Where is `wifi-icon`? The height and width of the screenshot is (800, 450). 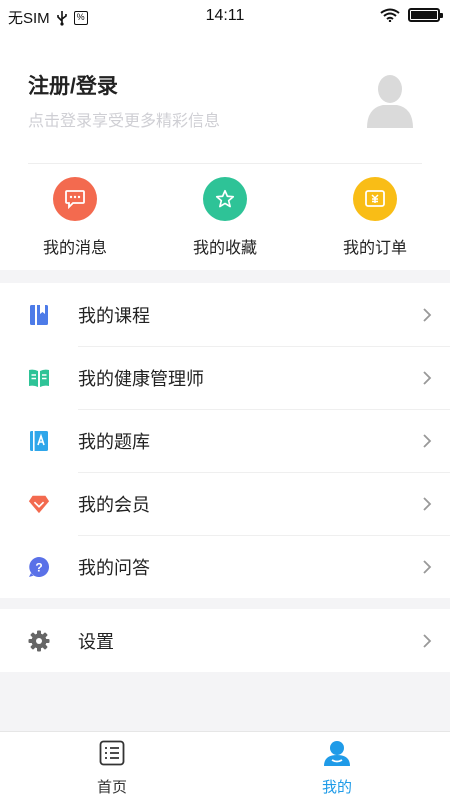
wifi-icon is located at coordinates (390, 15).